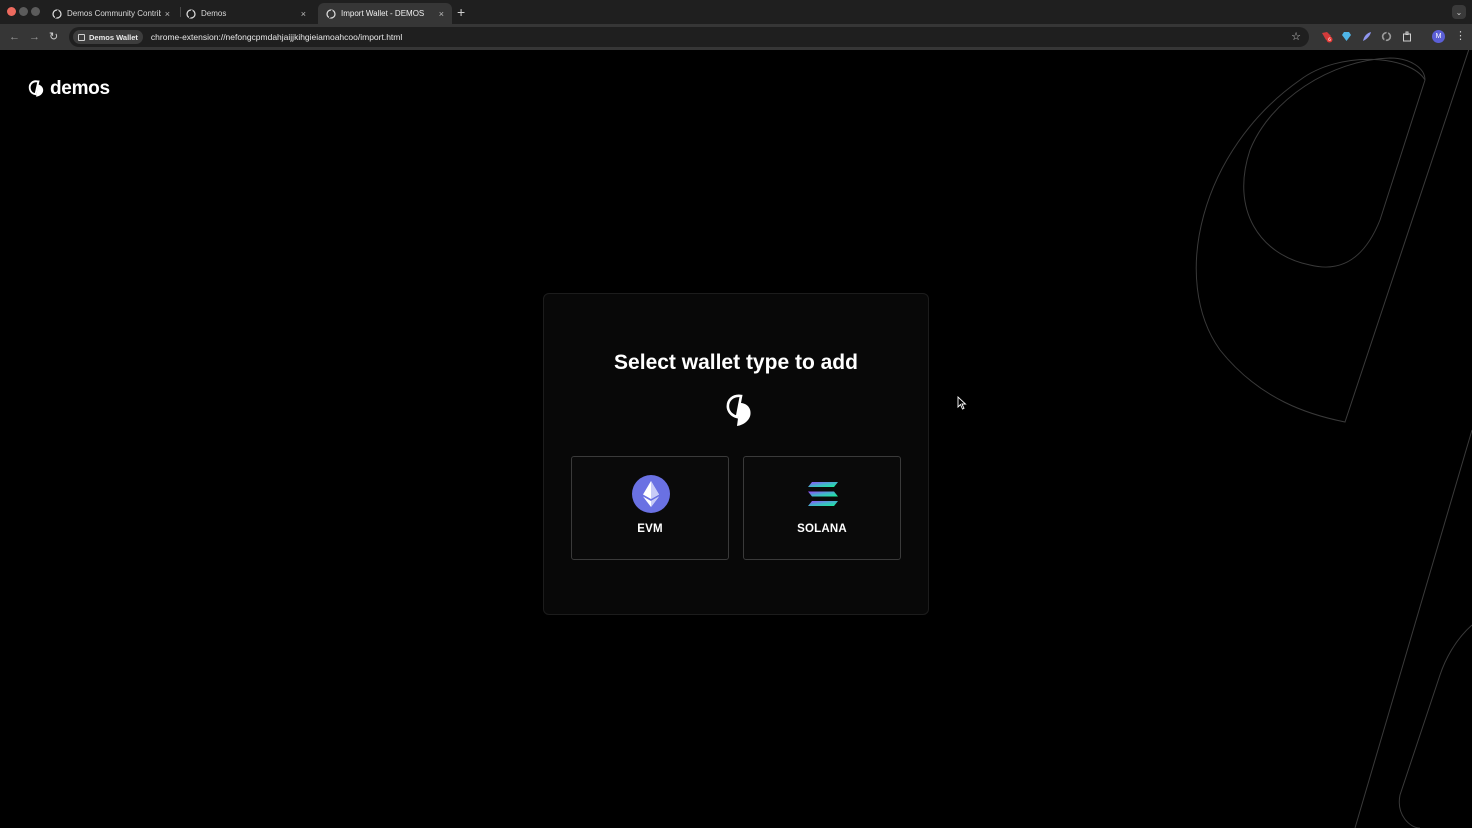 This screenshot has width=1472, height=828. I want to click on demos-extension-icon, so click(1386, 36).